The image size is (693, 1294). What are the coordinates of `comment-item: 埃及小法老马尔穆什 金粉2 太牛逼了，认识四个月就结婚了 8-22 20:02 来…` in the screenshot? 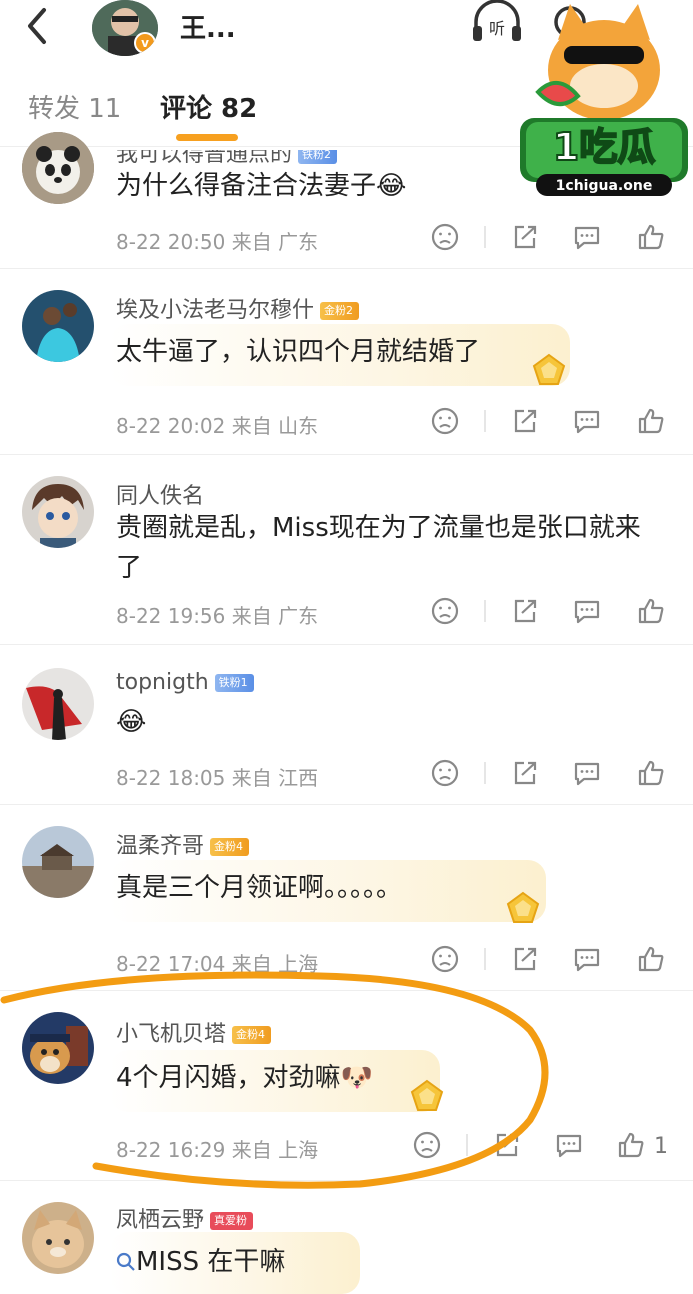 It's located at (346, 361).